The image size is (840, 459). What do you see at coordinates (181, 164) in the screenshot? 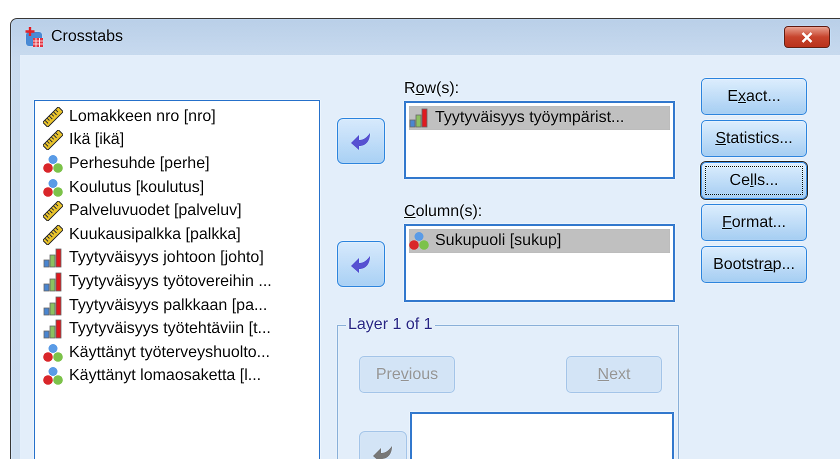
I see `variable-item: Perhesuhde [perhe]` at bounding box center [181, 164].